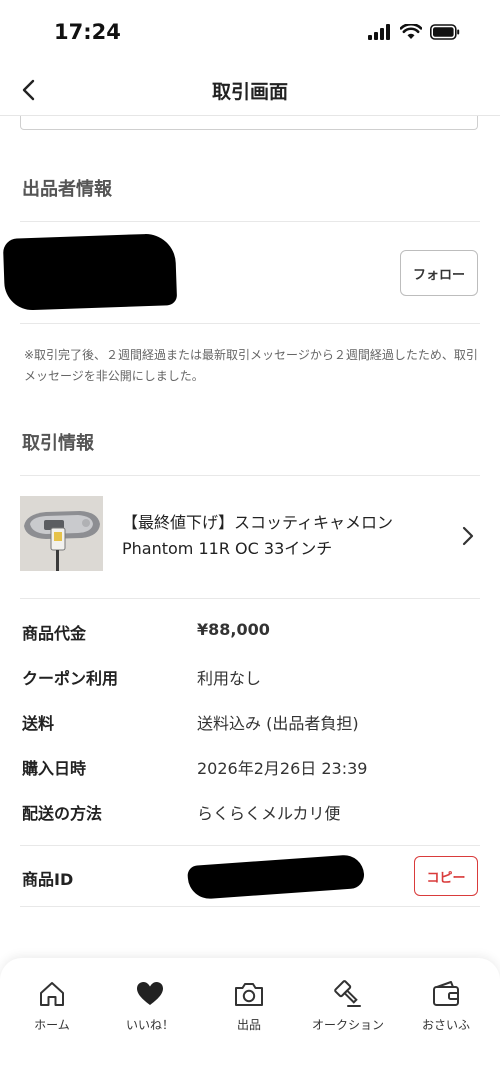 The width and height of the screenshot is (500, 1080). Describe the element at coordinates (58, 443) in the screenshot. I see `transaction-section-title: 取引情報` at that location.